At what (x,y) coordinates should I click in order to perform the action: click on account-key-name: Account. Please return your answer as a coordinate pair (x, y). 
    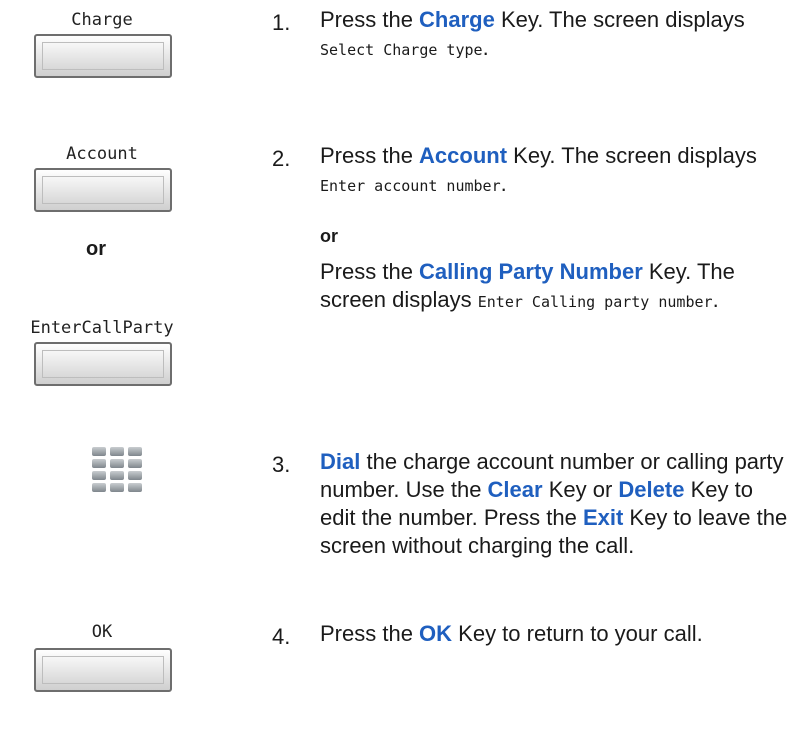
    Looking at the image, I should click on (463, 155).